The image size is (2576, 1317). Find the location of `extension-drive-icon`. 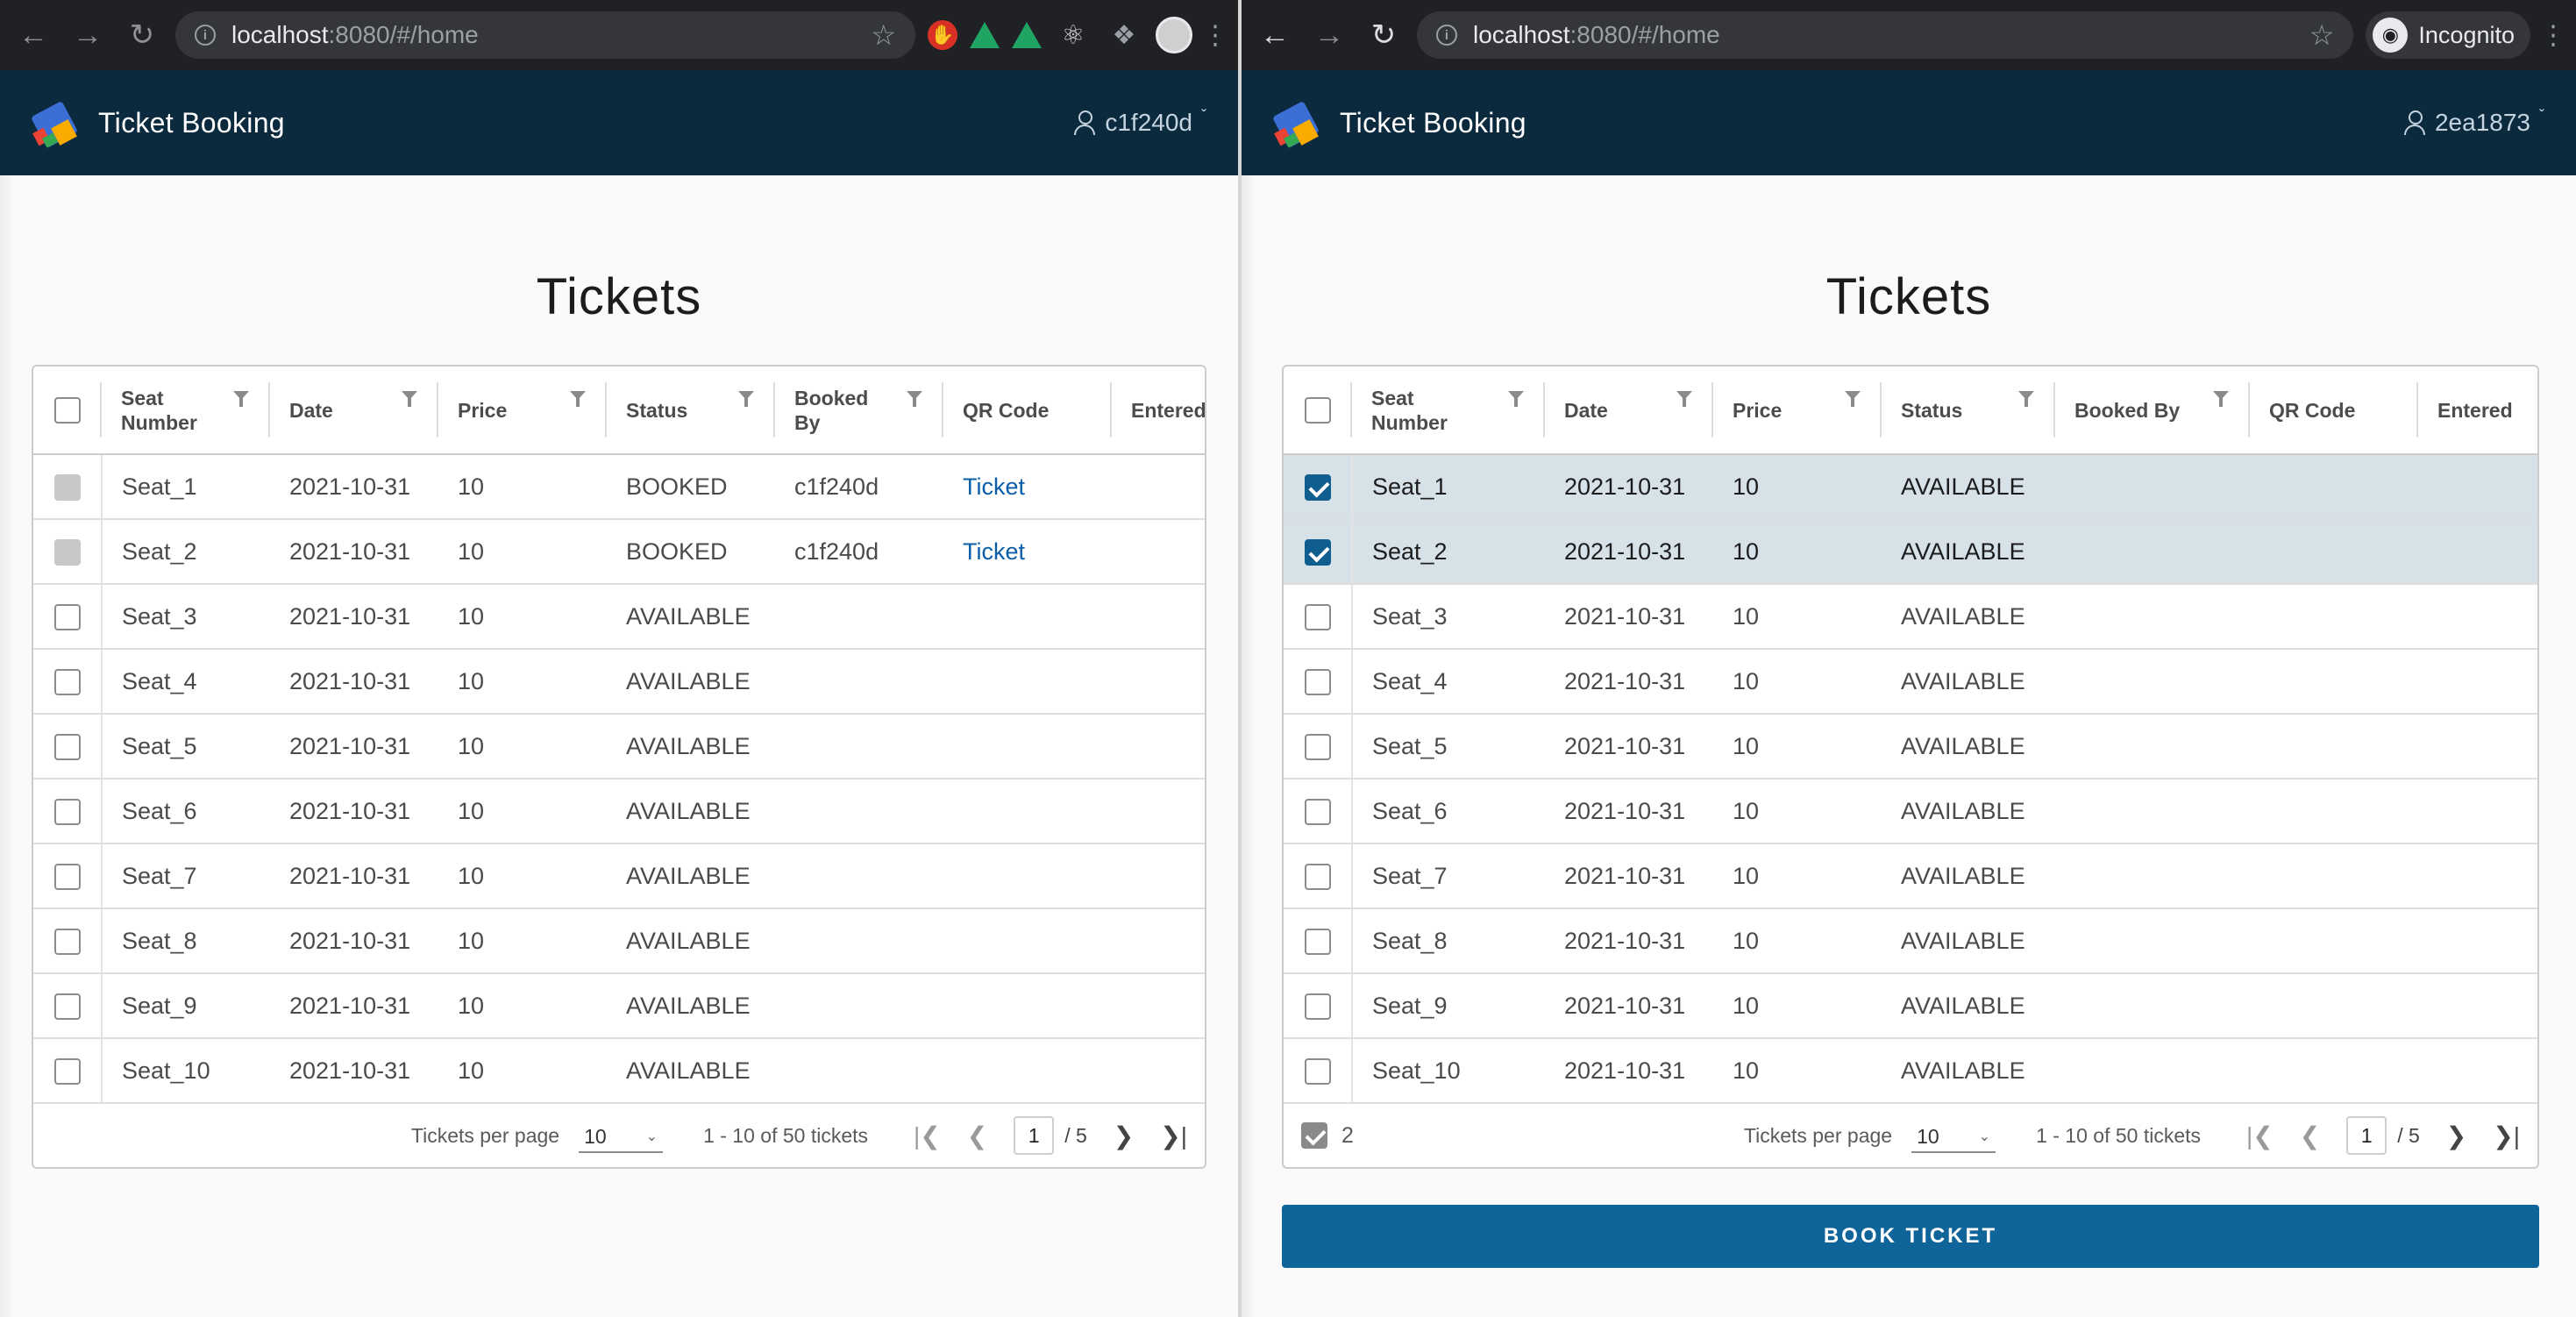

extension-drive-icon is located at coordinates (985, 35).